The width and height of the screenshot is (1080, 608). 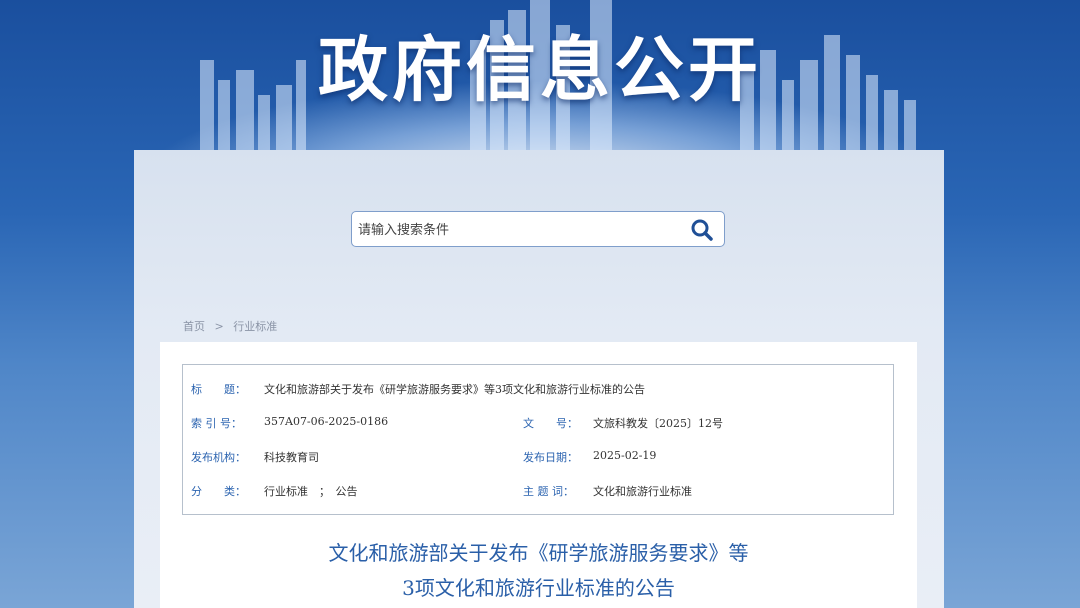 What do you see at coordinates (550, 457) in the screenshot?
I see `meta-date-label: 发布日期：` at bounding box center [550, 457].